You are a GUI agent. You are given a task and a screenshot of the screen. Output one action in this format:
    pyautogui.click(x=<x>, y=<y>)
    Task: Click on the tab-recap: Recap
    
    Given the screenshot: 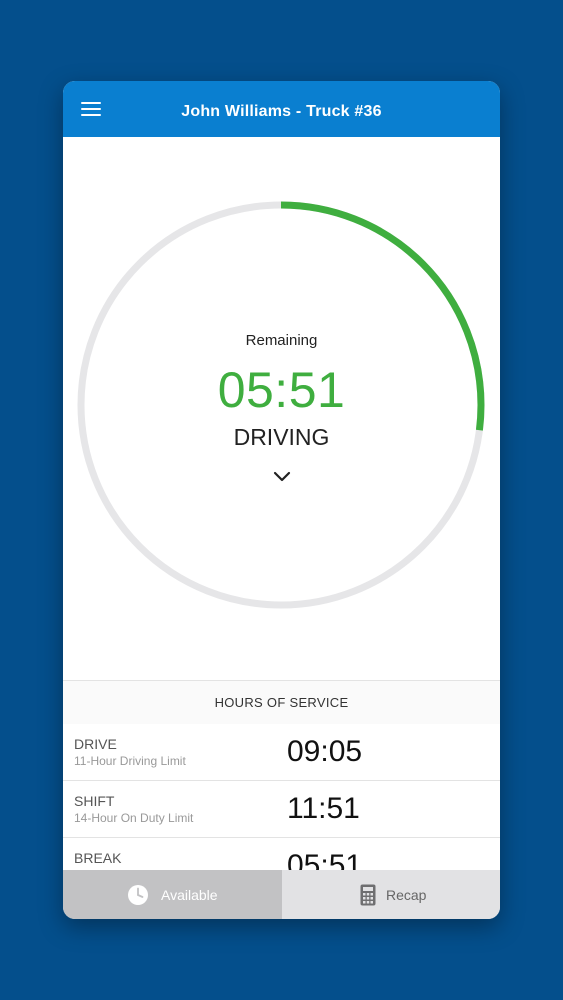 What is the action you would take?
    pyautogui.click(x=391, y=894)
    